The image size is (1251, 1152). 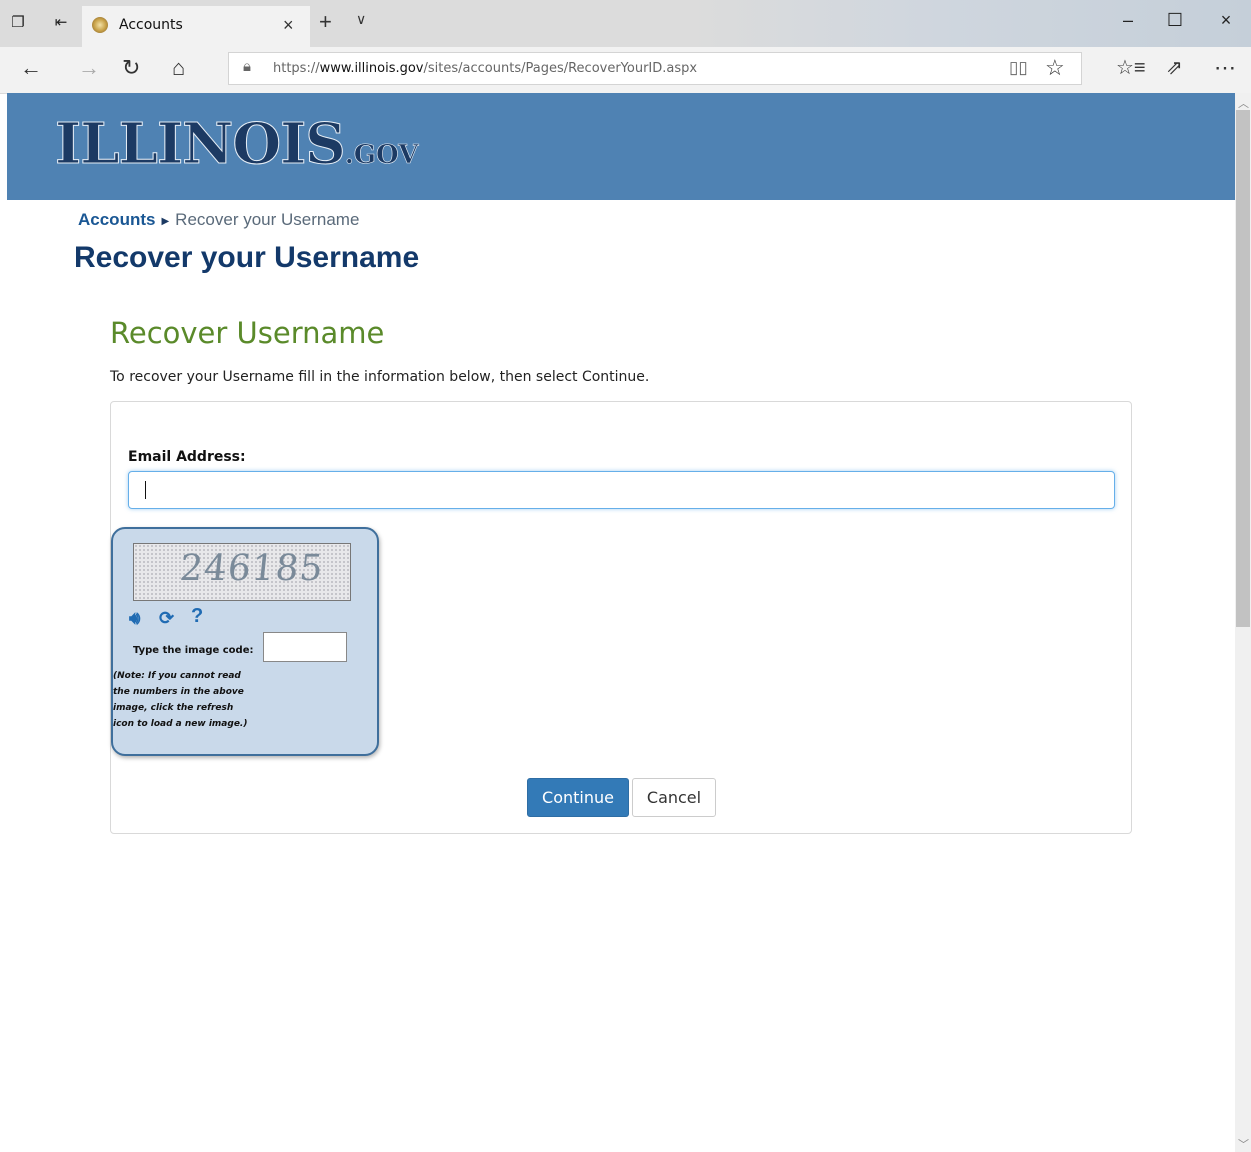 What do you see at coordinates (578, 797) in the screenshot?
I see `continue-button: Continue` at bounding box center [578, 797].